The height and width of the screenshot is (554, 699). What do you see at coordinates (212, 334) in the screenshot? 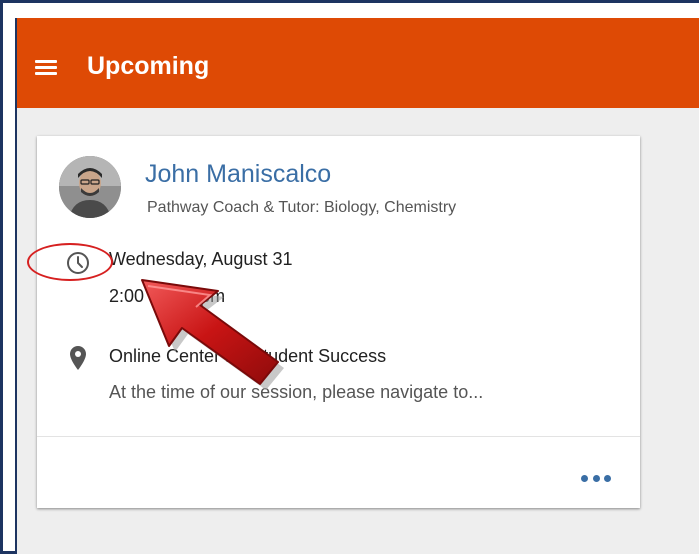
I see `annotation-arrow` at bounding box center [212, 334].